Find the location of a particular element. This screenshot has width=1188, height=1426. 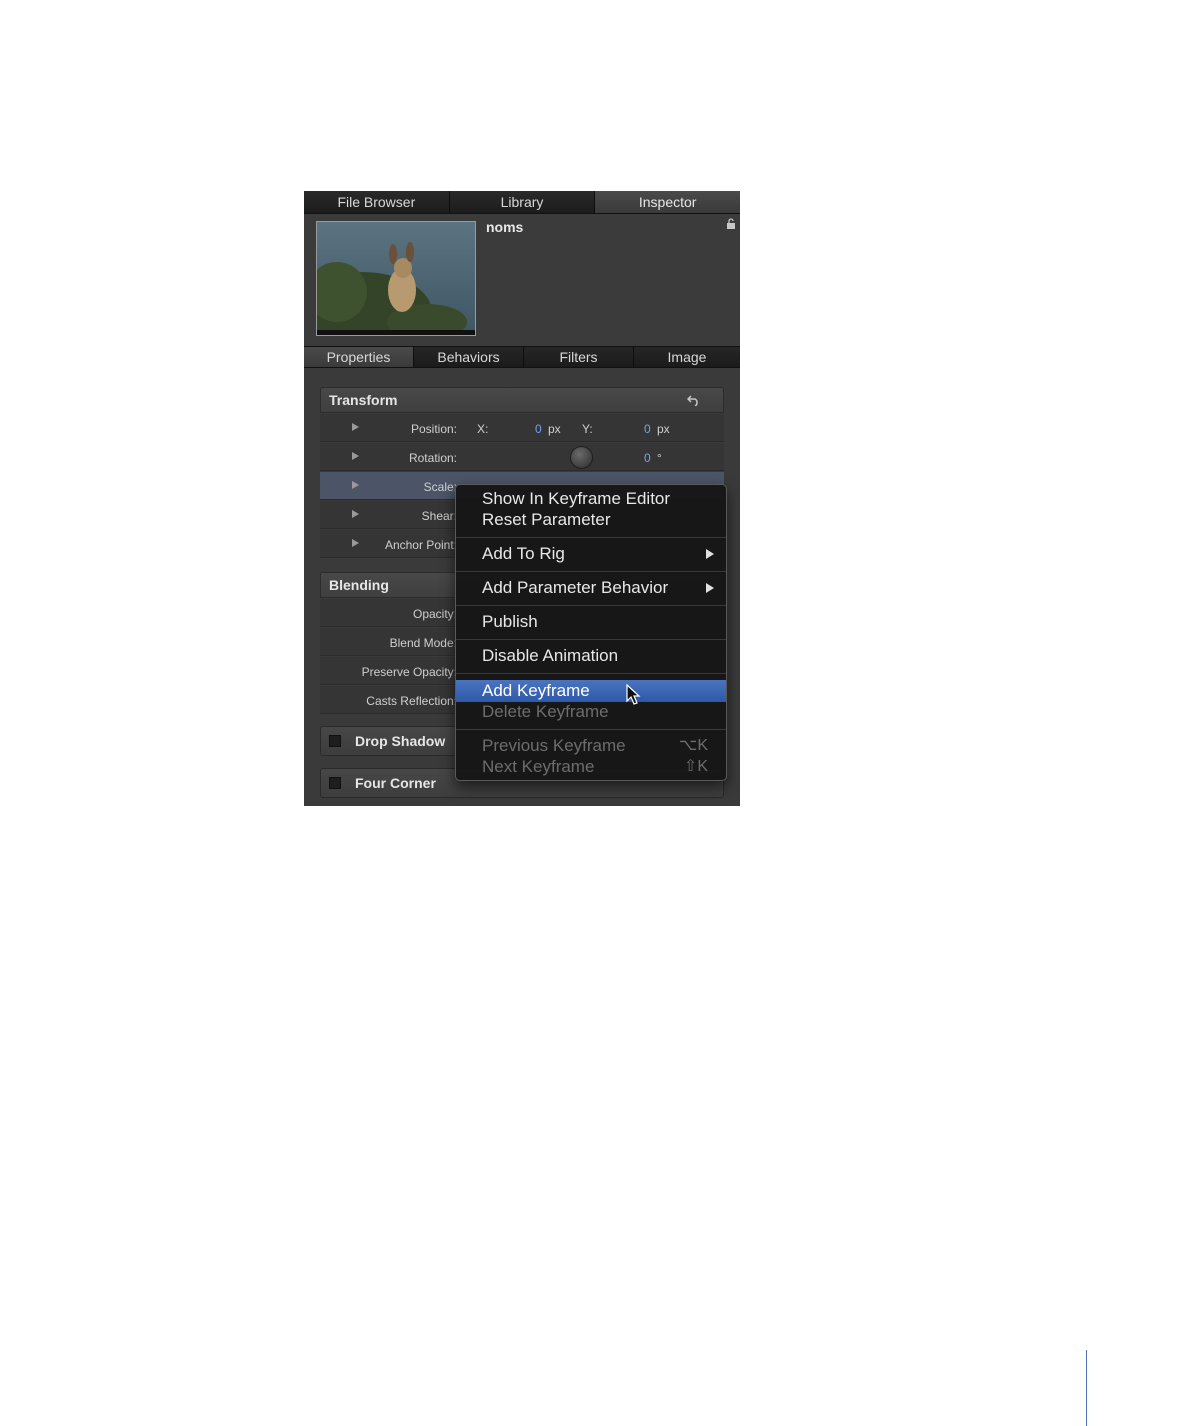

anchor-point-label: Anchor Point: is located at coordinates (420, 545).